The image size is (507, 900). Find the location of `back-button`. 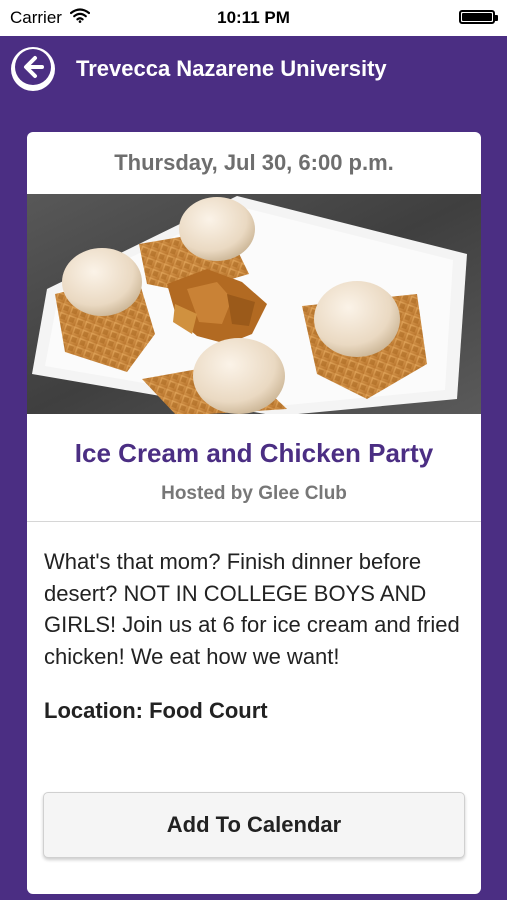

back-button is located at coordinates (33, 69).